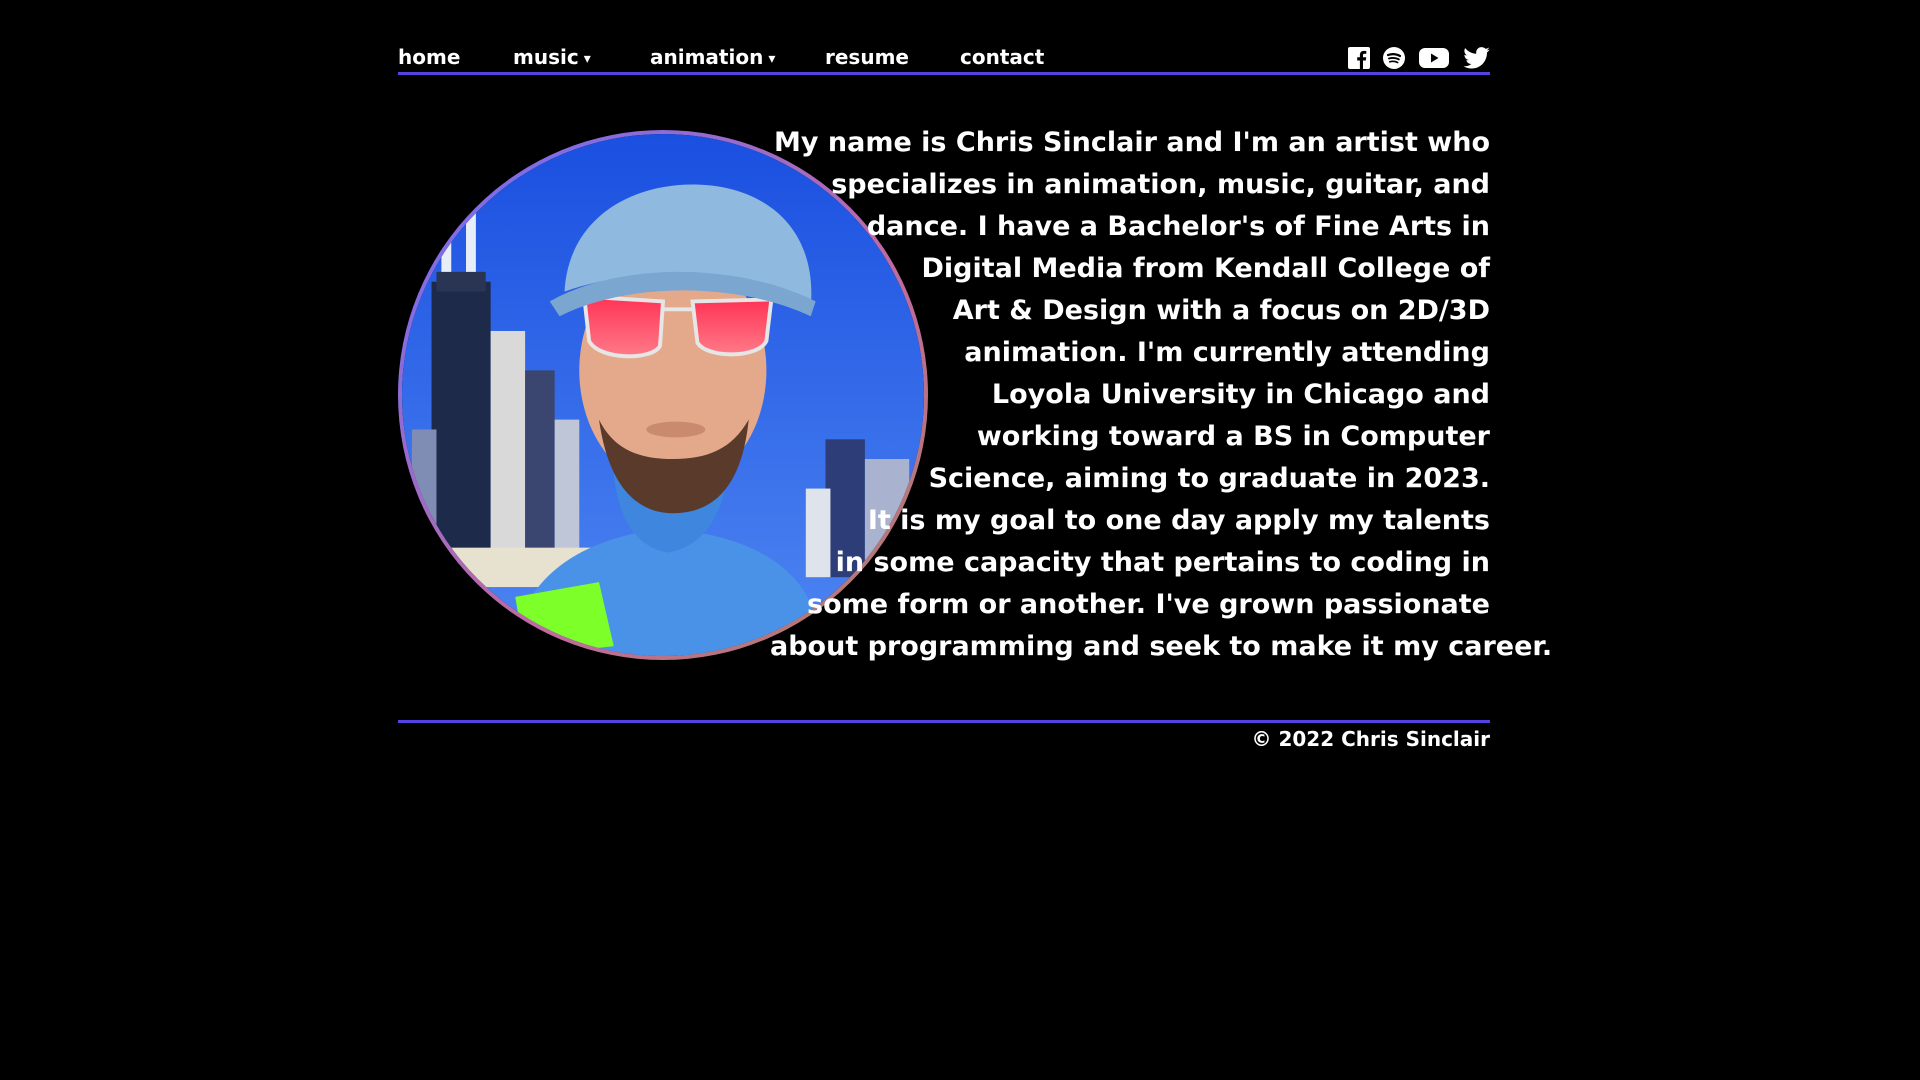 The height and width of the screenshot is (1080, 1920). What do you see at coordinates (1240, 394) in the screenshot?
I see `bio-line: Loyola University in Chicago and` at bounding box center [1240, 394].